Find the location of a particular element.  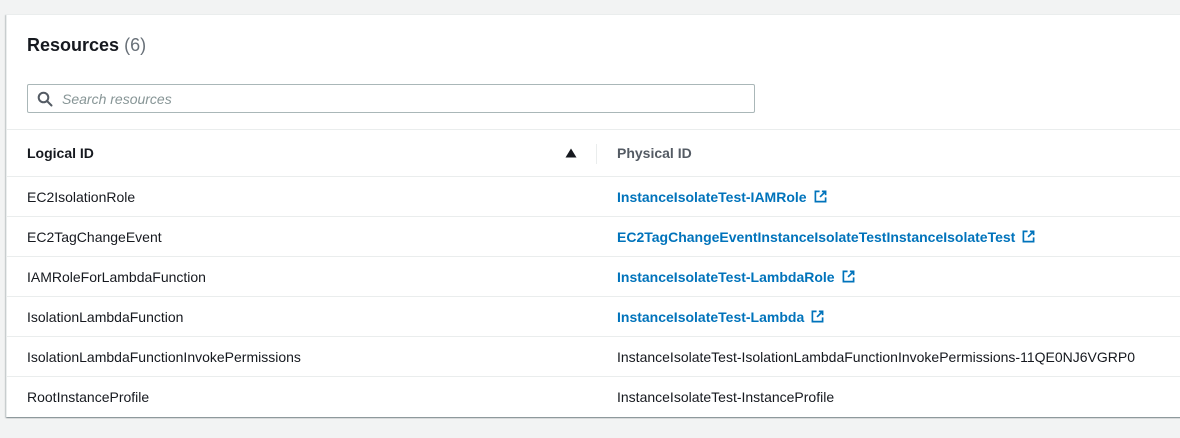

resource-count: (6) is located at coordinates (135, 45).